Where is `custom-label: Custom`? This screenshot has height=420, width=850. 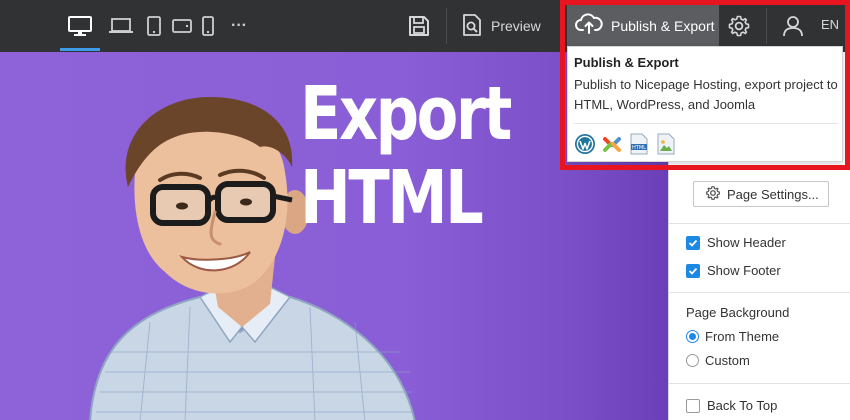
custom-label: Custom is located at coordinates (727, 360).